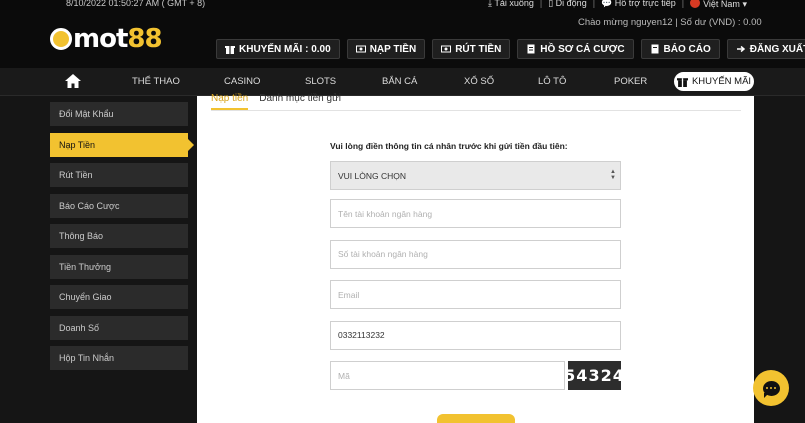 This screenshot has width=805, height=423. Describe the element at coordinates (475, 175) in the screenshot. I see `bank-select: VUI LÒNG CHỌN ▲ ▼` at that location.